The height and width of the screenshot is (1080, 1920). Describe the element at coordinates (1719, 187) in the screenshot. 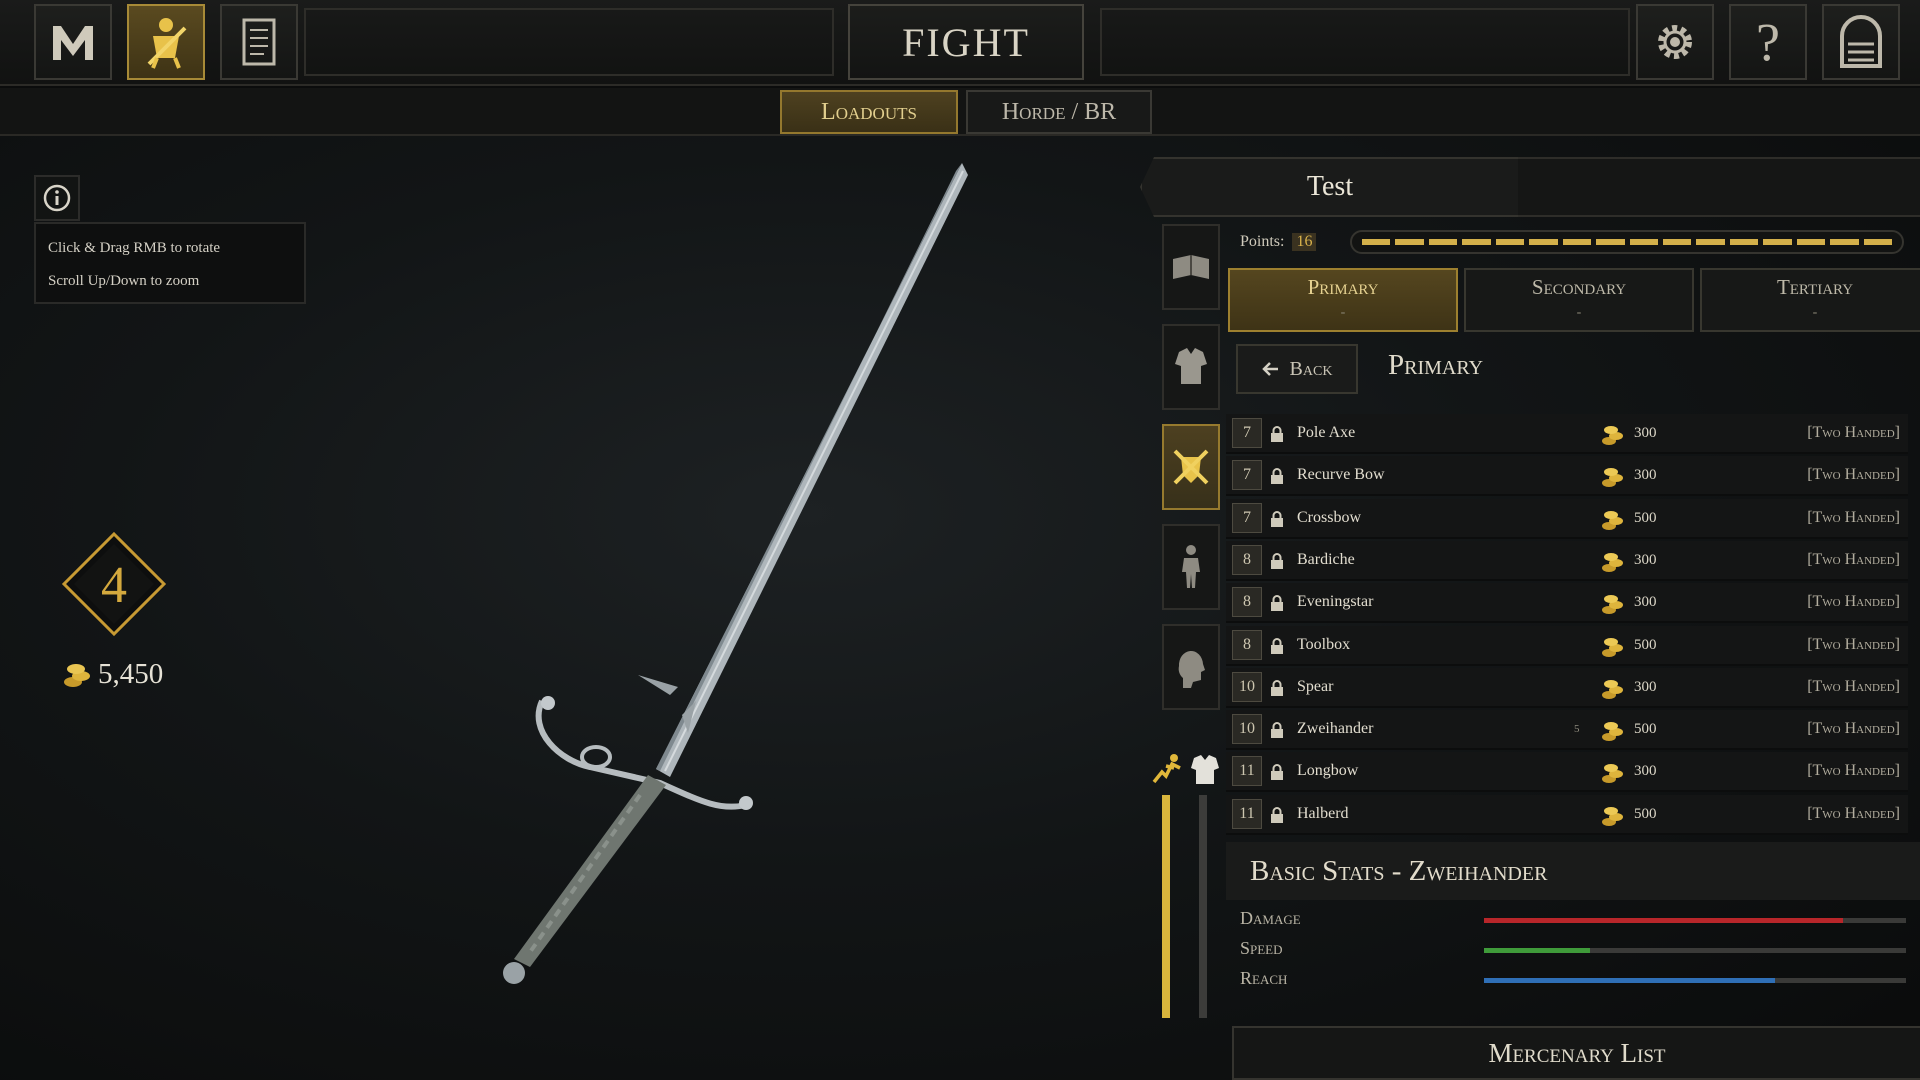

I see `loadout-header-bar` at that location.